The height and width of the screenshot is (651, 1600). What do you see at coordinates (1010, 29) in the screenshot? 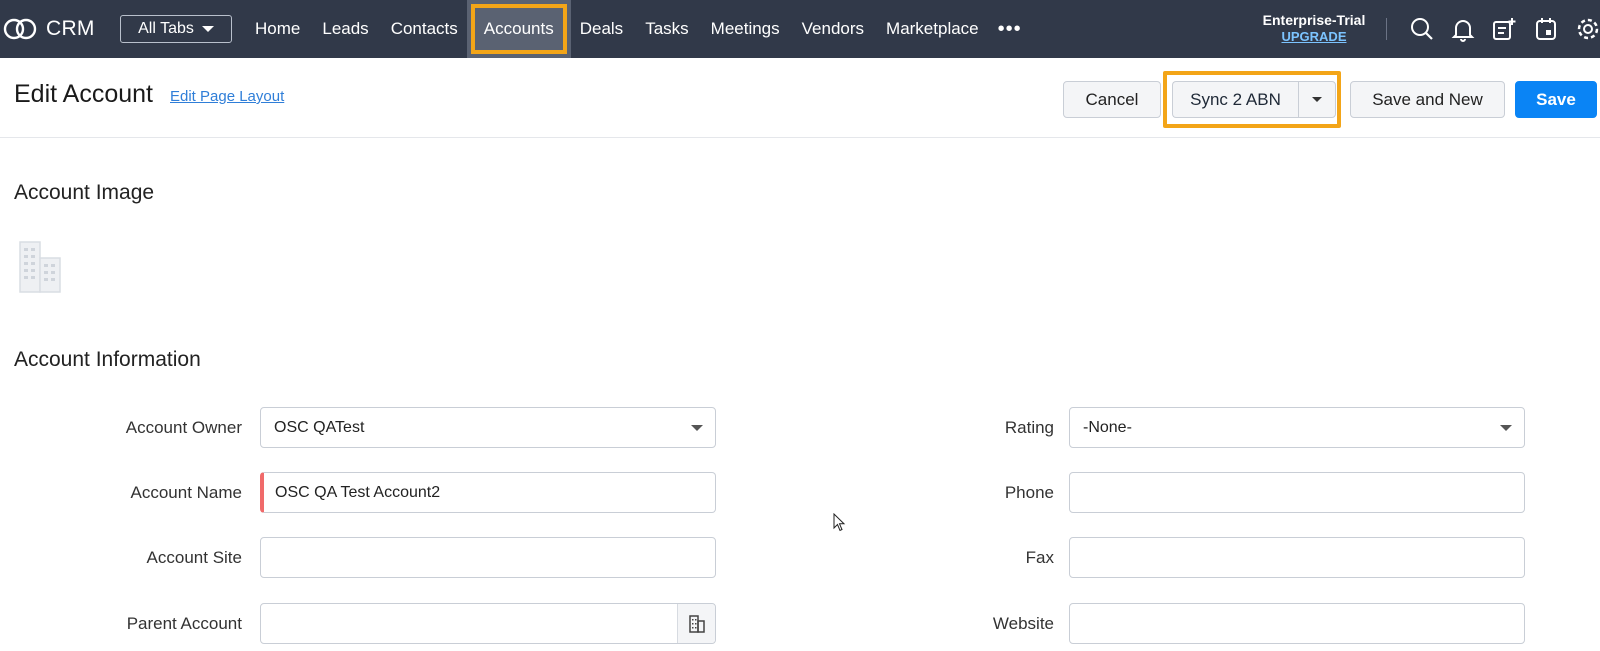
I see `more-tabs-button: •••` at bounding box center [1010, 29].